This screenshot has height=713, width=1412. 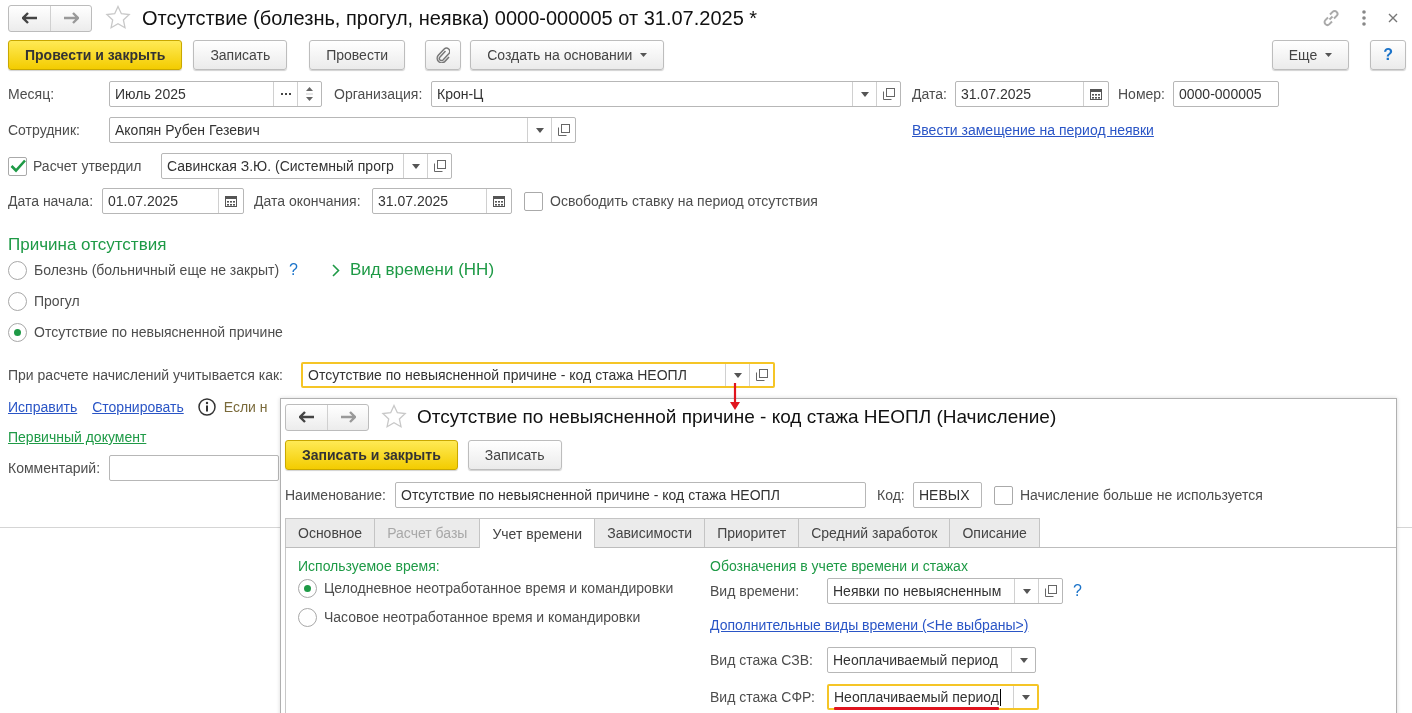 I want to click on tab: Описание, so click(x=994, y=532).